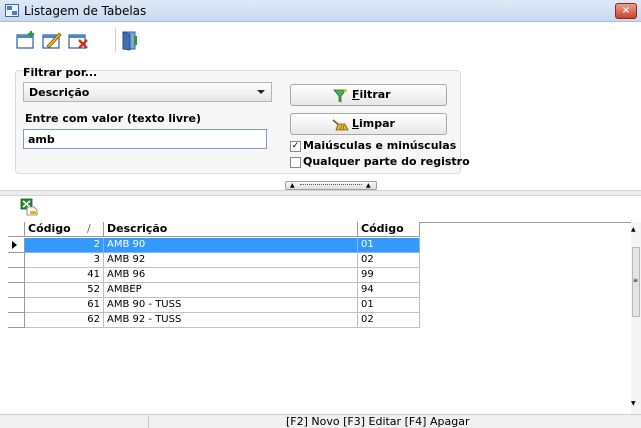  I want to click on filter-field-value: Descrição, so click(59, 92).